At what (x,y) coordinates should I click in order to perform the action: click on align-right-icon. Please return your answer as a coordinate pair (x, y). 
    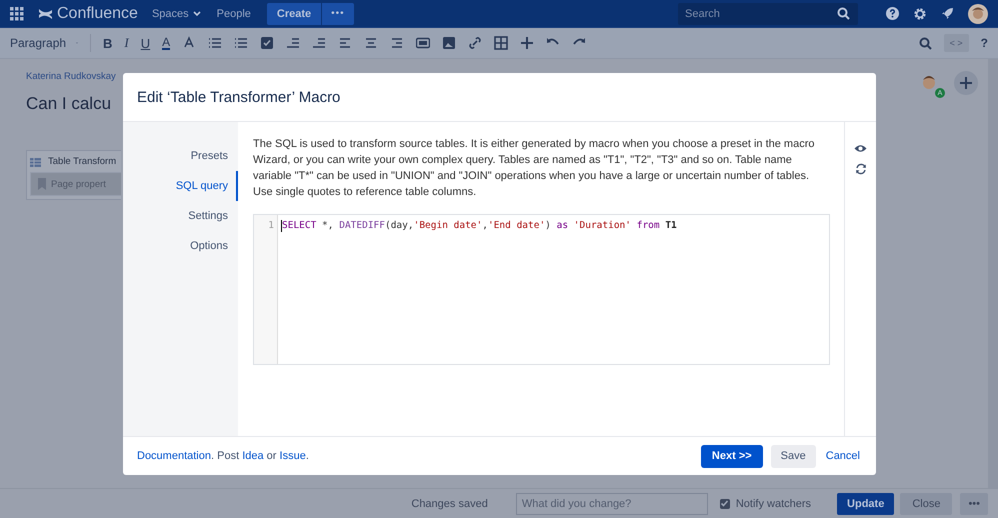
    Looking at the image, I should click on (397, 43).